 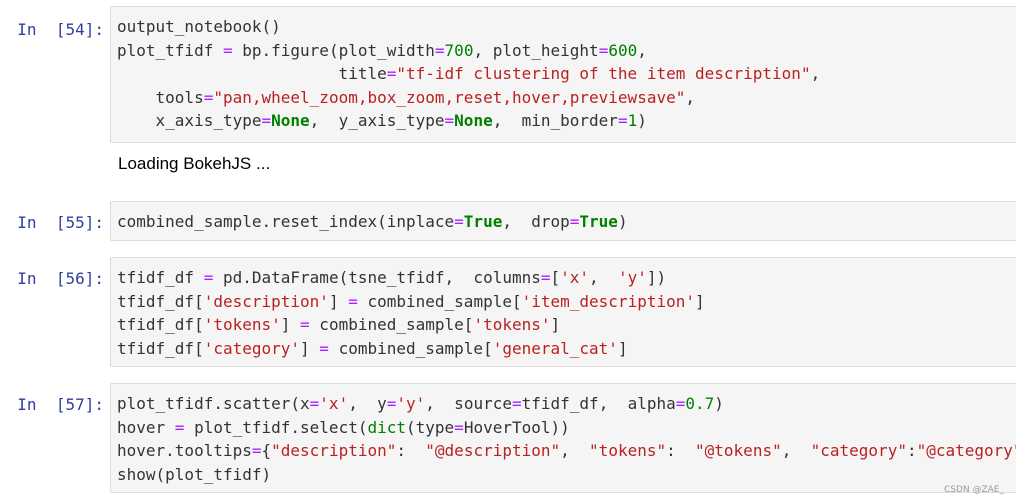 What do you see at coordinates (170, 50) in the screenshot?
I see `code-token: plot_tfidf` at bounding box center [170, 50].